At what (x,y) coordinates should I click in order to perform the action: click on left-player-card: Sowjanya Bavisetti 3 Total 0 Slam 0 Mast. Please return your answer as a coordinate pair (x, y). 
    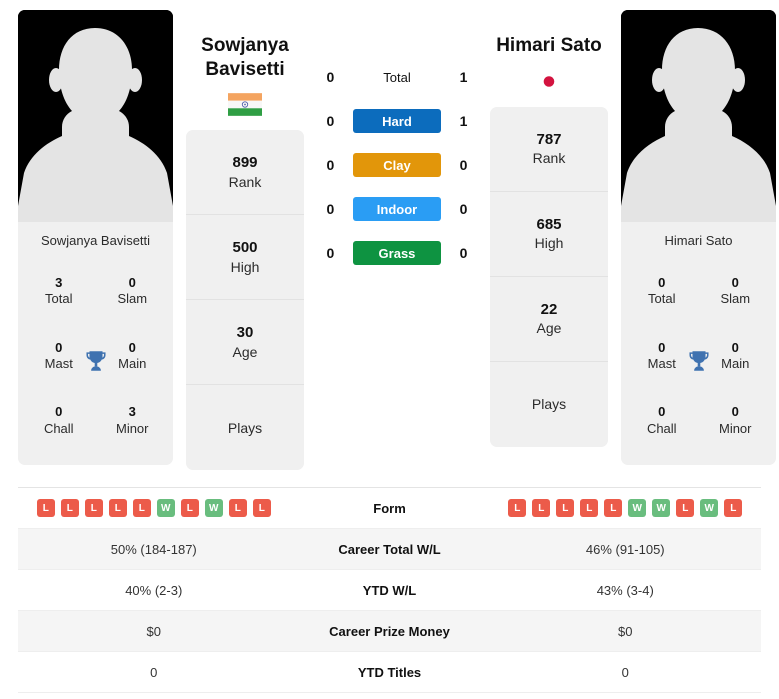
    Looking at the image, I should click on (95, 237).